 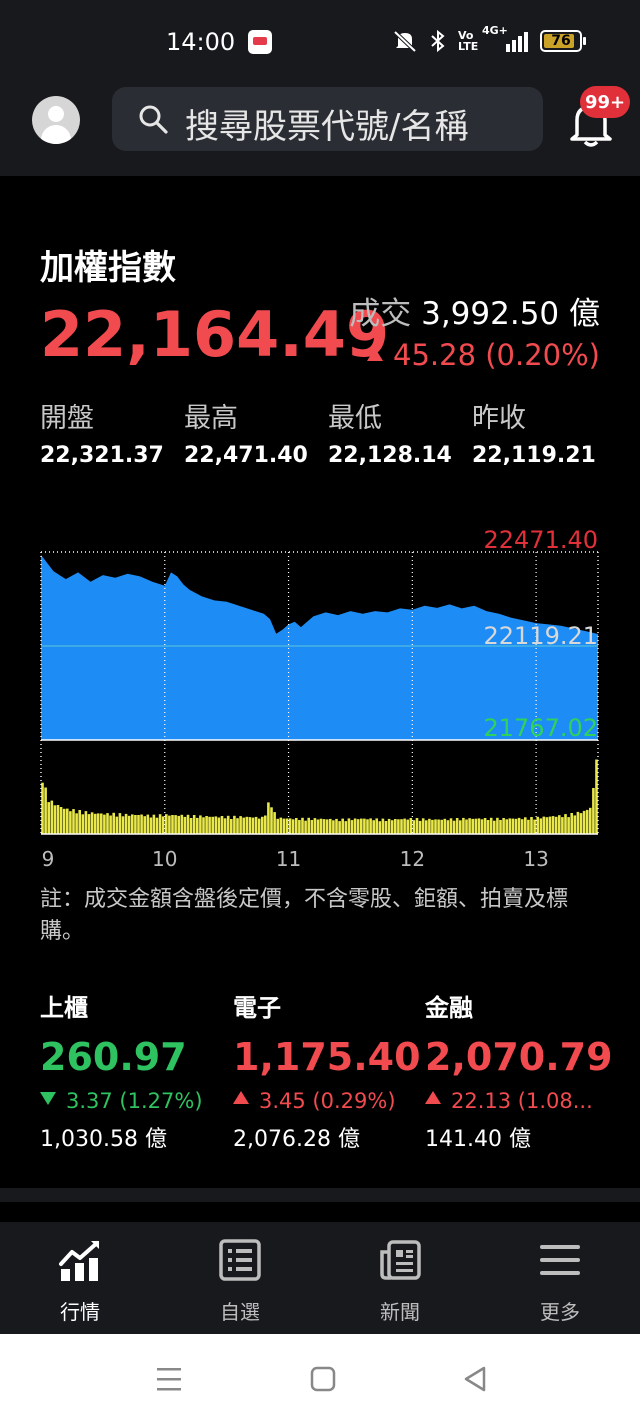 I want to click on search-bar: 搜尋股票代號/名稱, so click(x=327, y=119).